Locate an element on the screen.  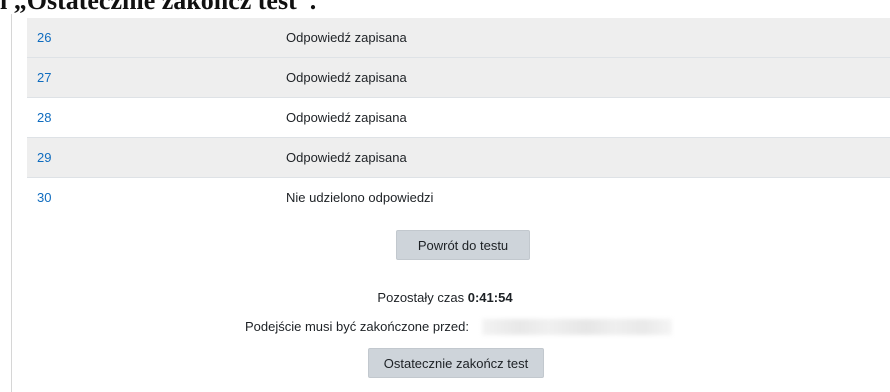
left-border is located at coordinates (11, 203).